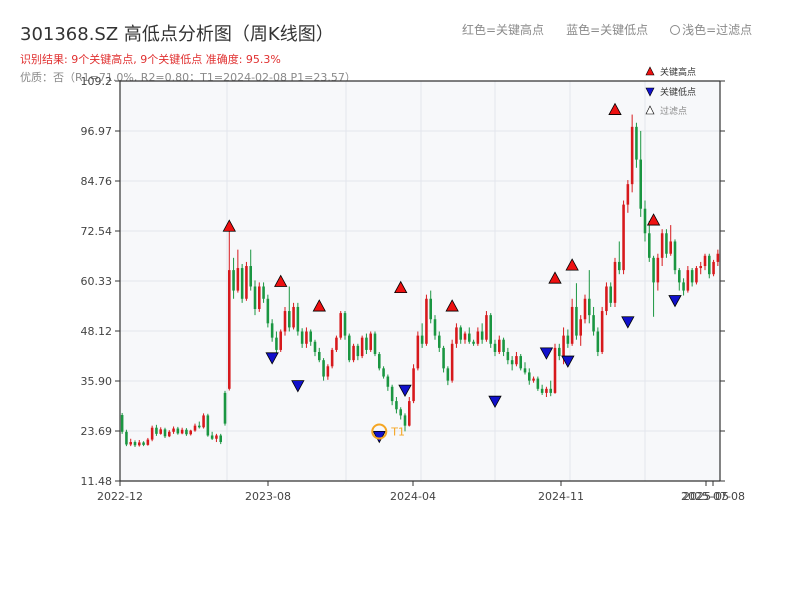  What do you see at coordinates (268, 496) in the screenshot?
I see `x-tick-label: 2023-08` at bounding box center [268, 496].